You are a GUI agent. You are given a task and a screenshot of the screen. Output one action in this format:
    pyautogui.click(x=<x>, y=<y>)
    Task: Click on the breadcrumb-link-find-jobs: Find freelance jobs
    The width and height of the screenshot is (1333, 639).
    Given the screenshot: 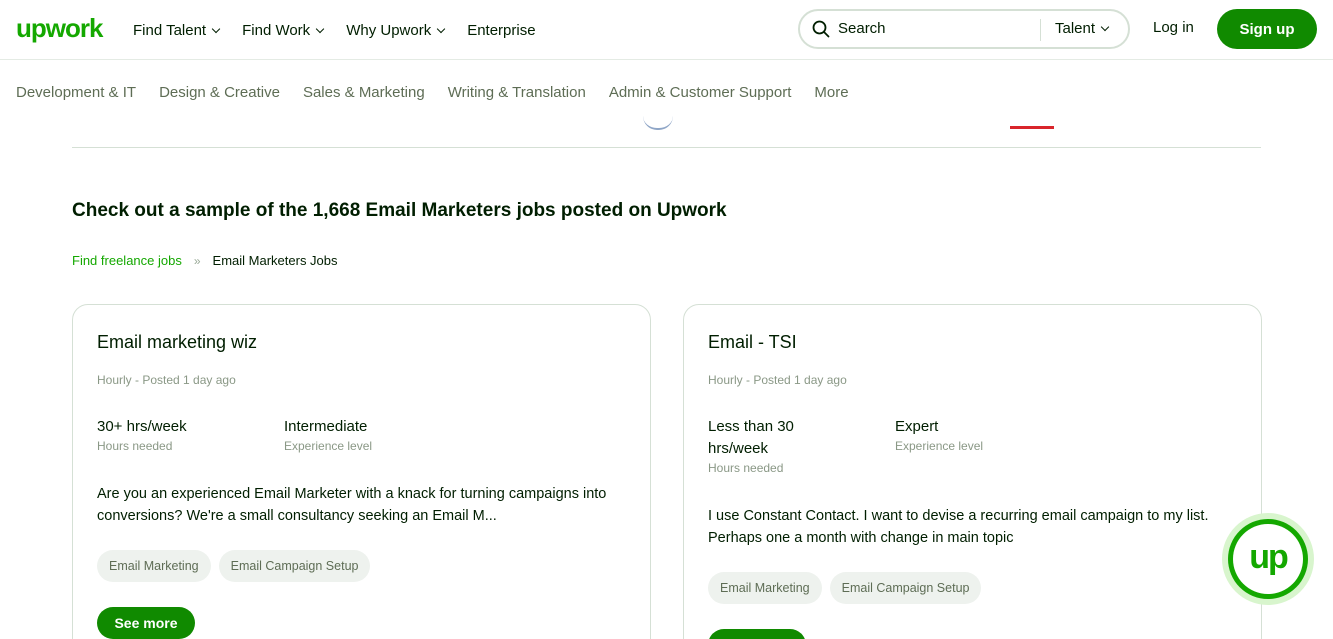 What is the action you would take?
    pyautogui.click(x=127, y=260)
    